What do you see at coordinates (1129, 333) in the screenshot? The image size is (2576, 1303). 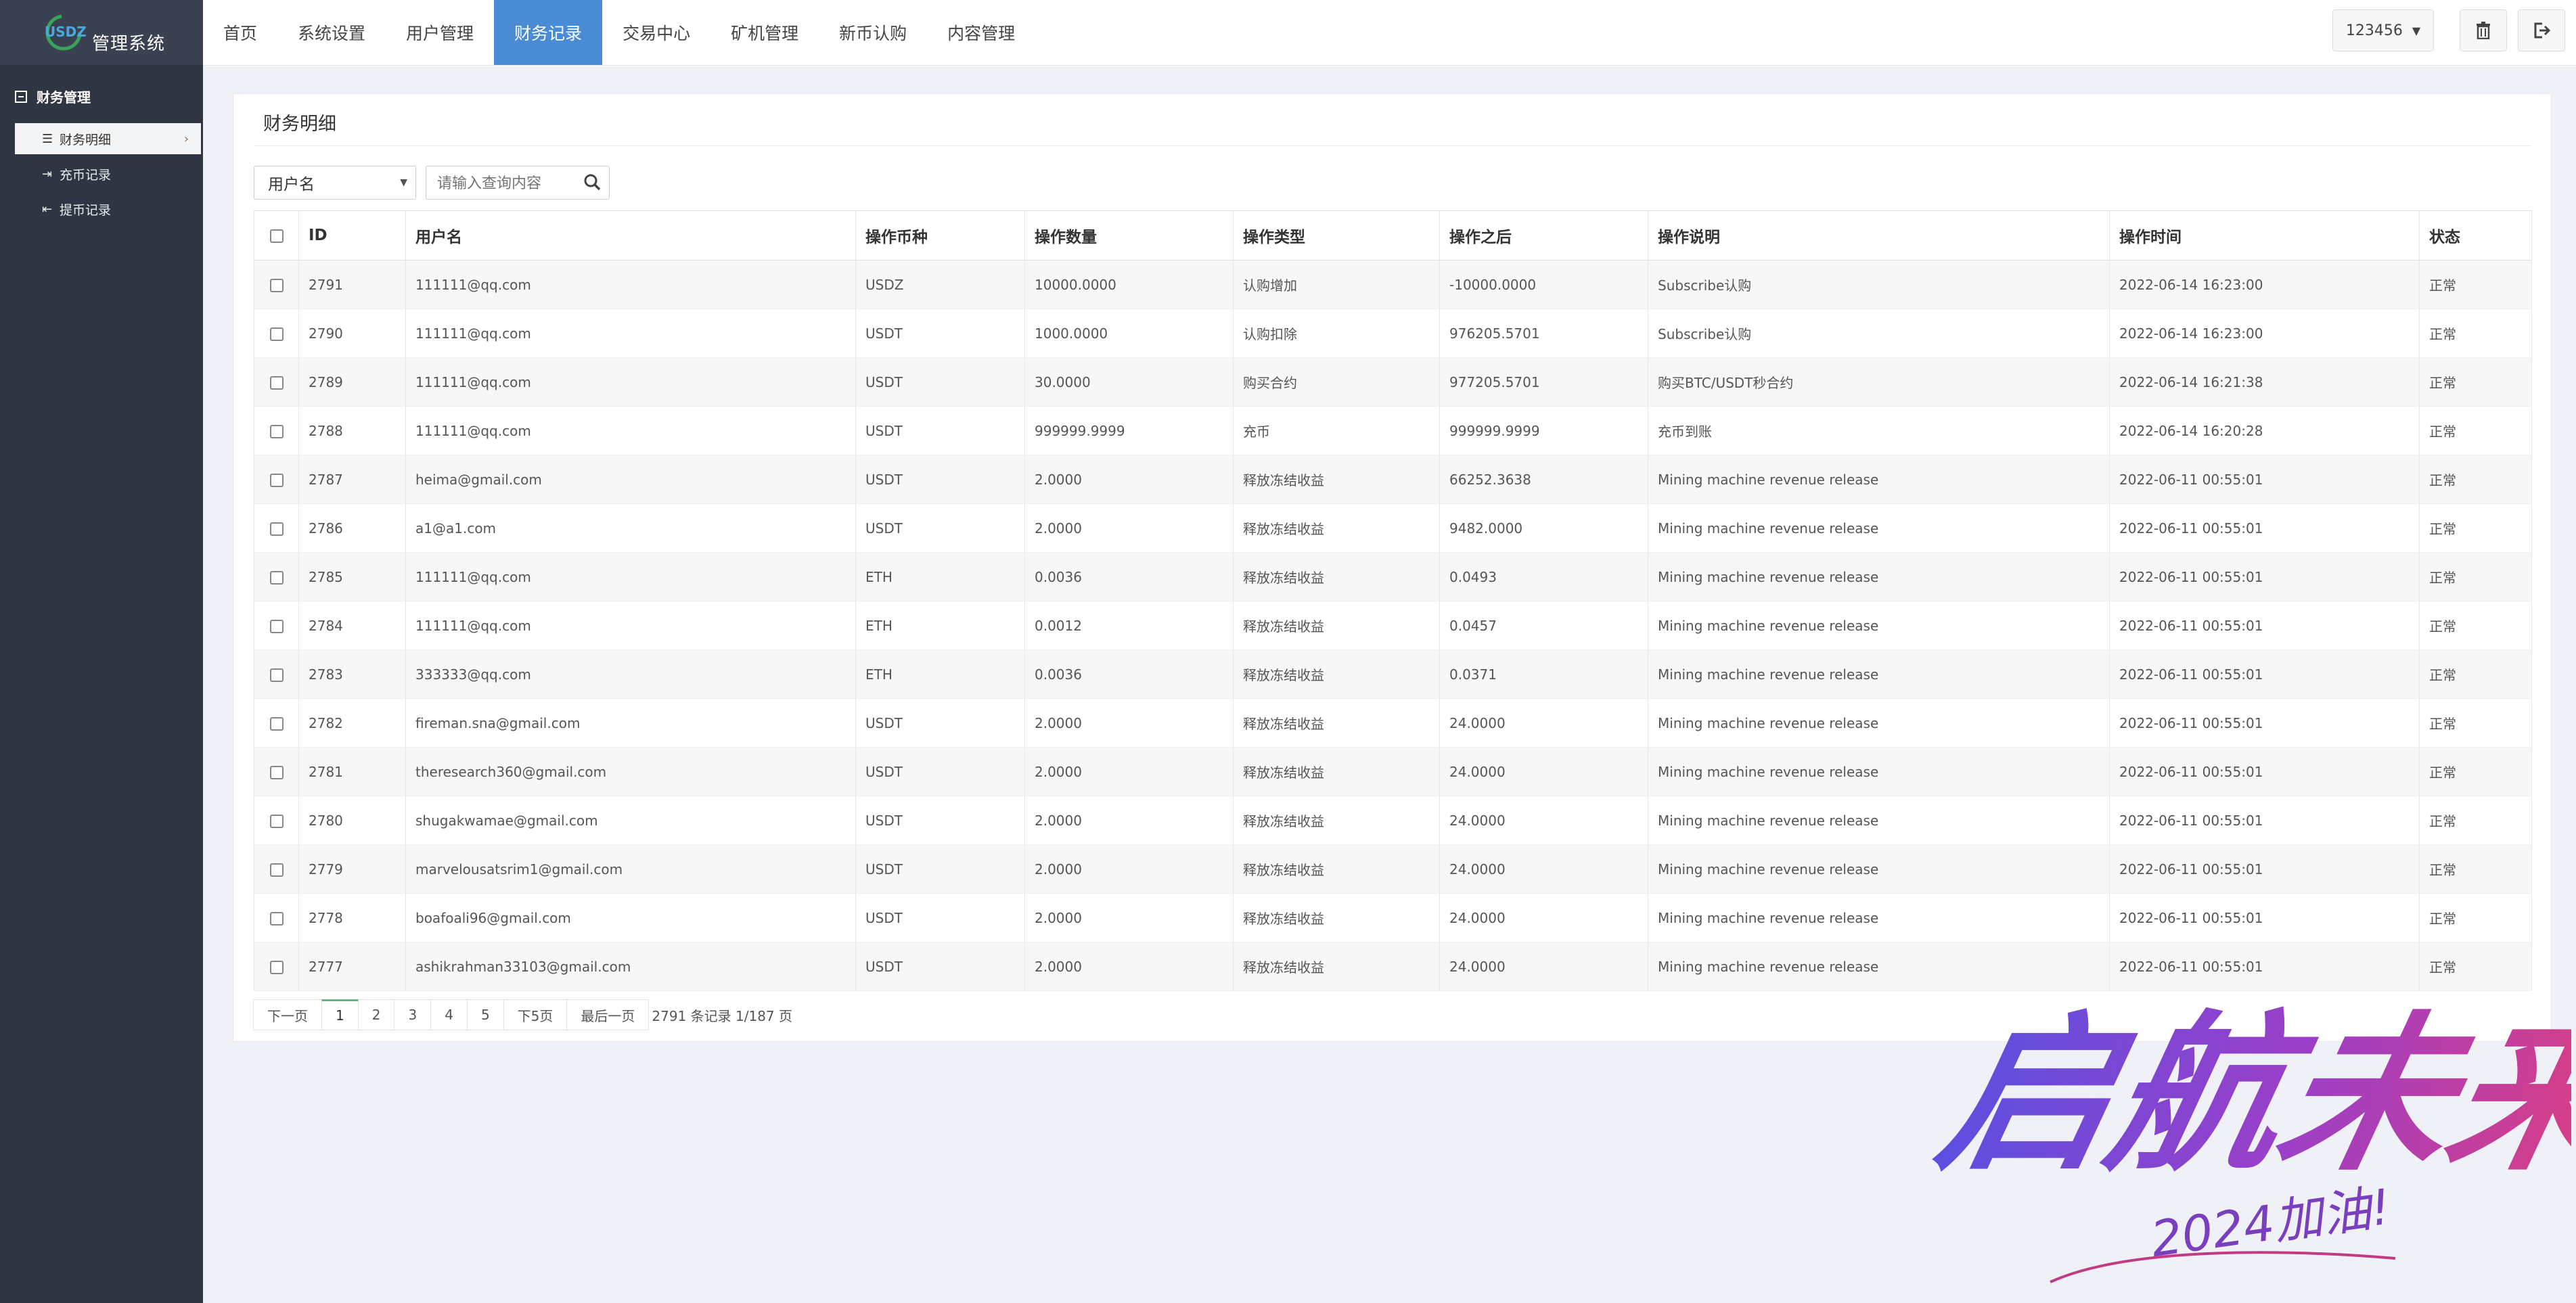 I see `cell-amount: 1000.0000` at bounding box center [1129, 333].